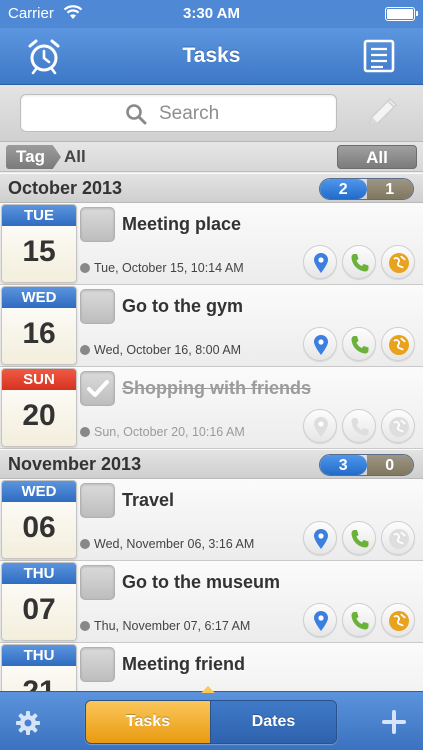 The width and height of the screenshot is (423, 750). I want to click on task-title: Meeting friend, so click(184, 664).